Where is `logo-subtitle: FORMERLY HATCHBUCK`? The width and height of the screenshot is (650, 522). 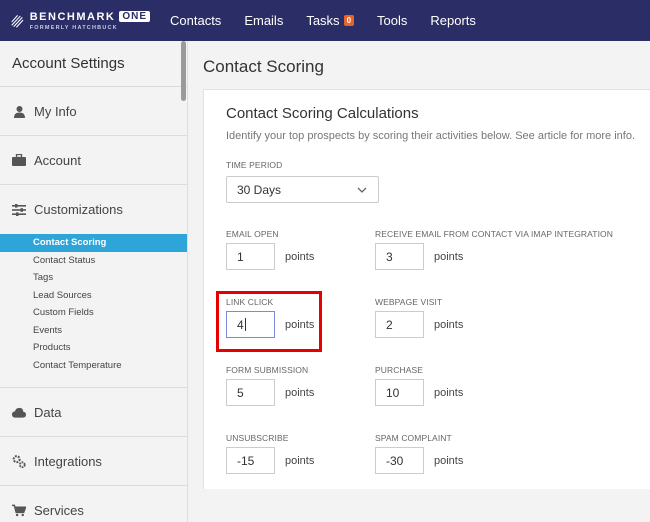
logo-subtitle: FORMERLY HATCHBUCK is located at coordinates (73, 27).